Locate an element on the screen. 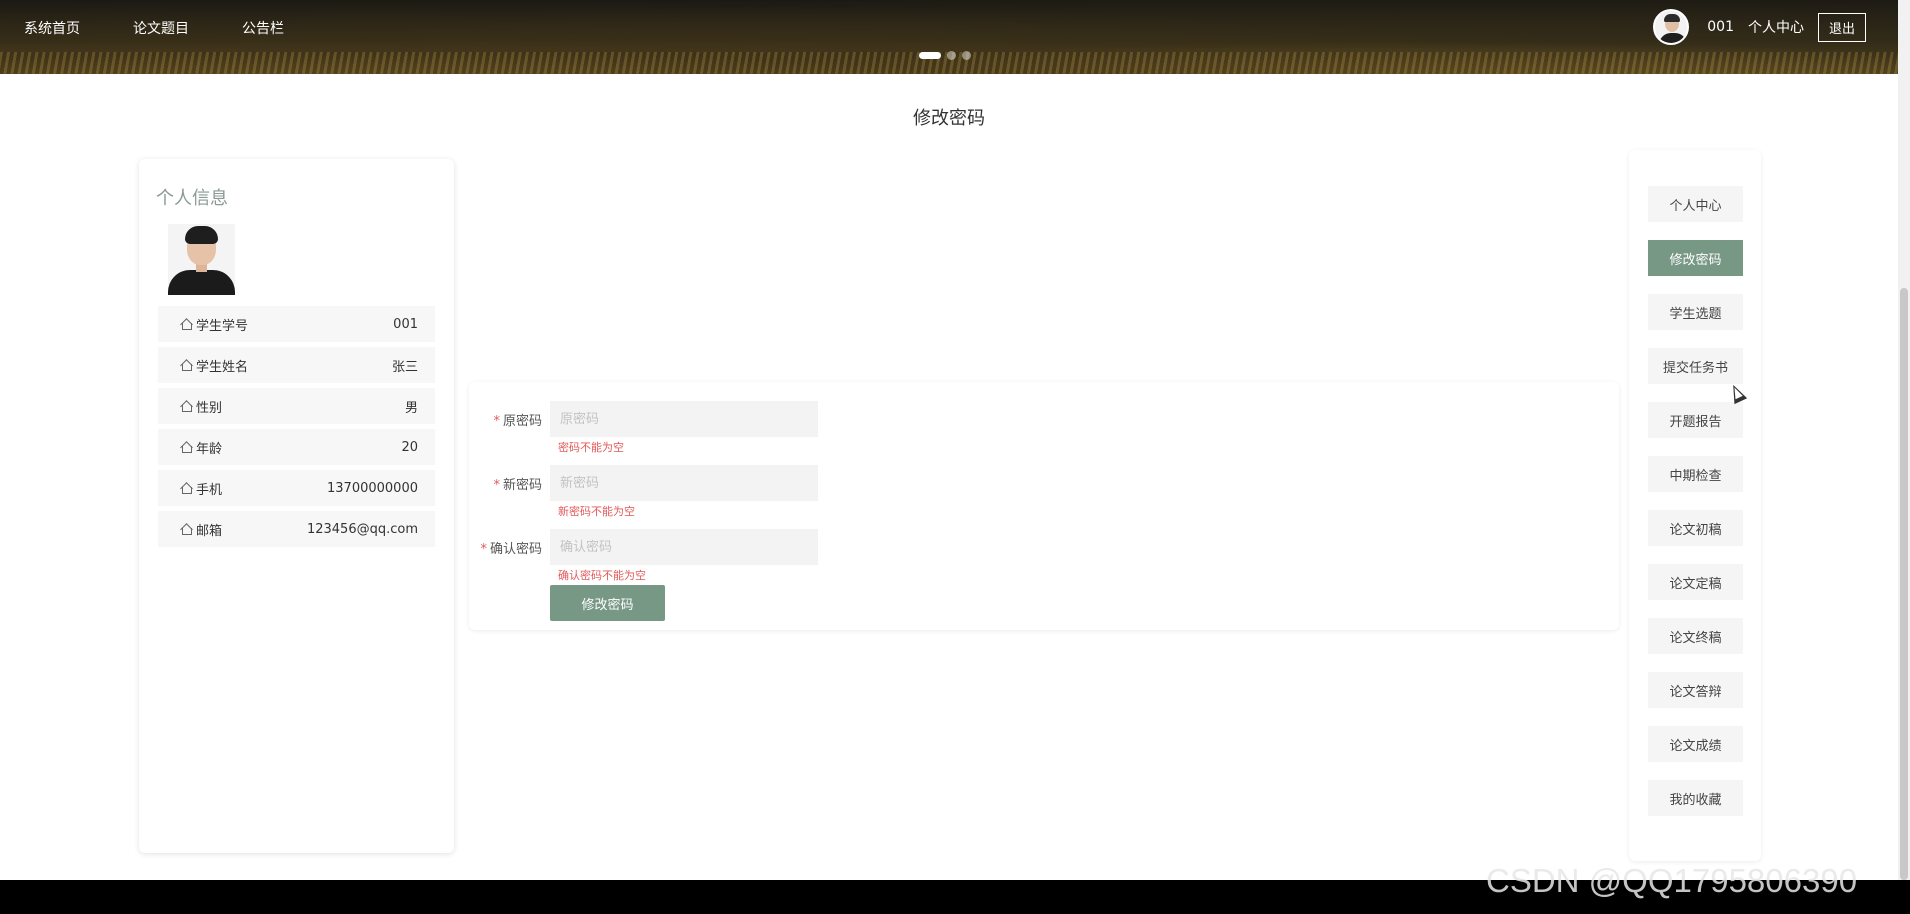  new-password-input is located at coordinates (684, 483).